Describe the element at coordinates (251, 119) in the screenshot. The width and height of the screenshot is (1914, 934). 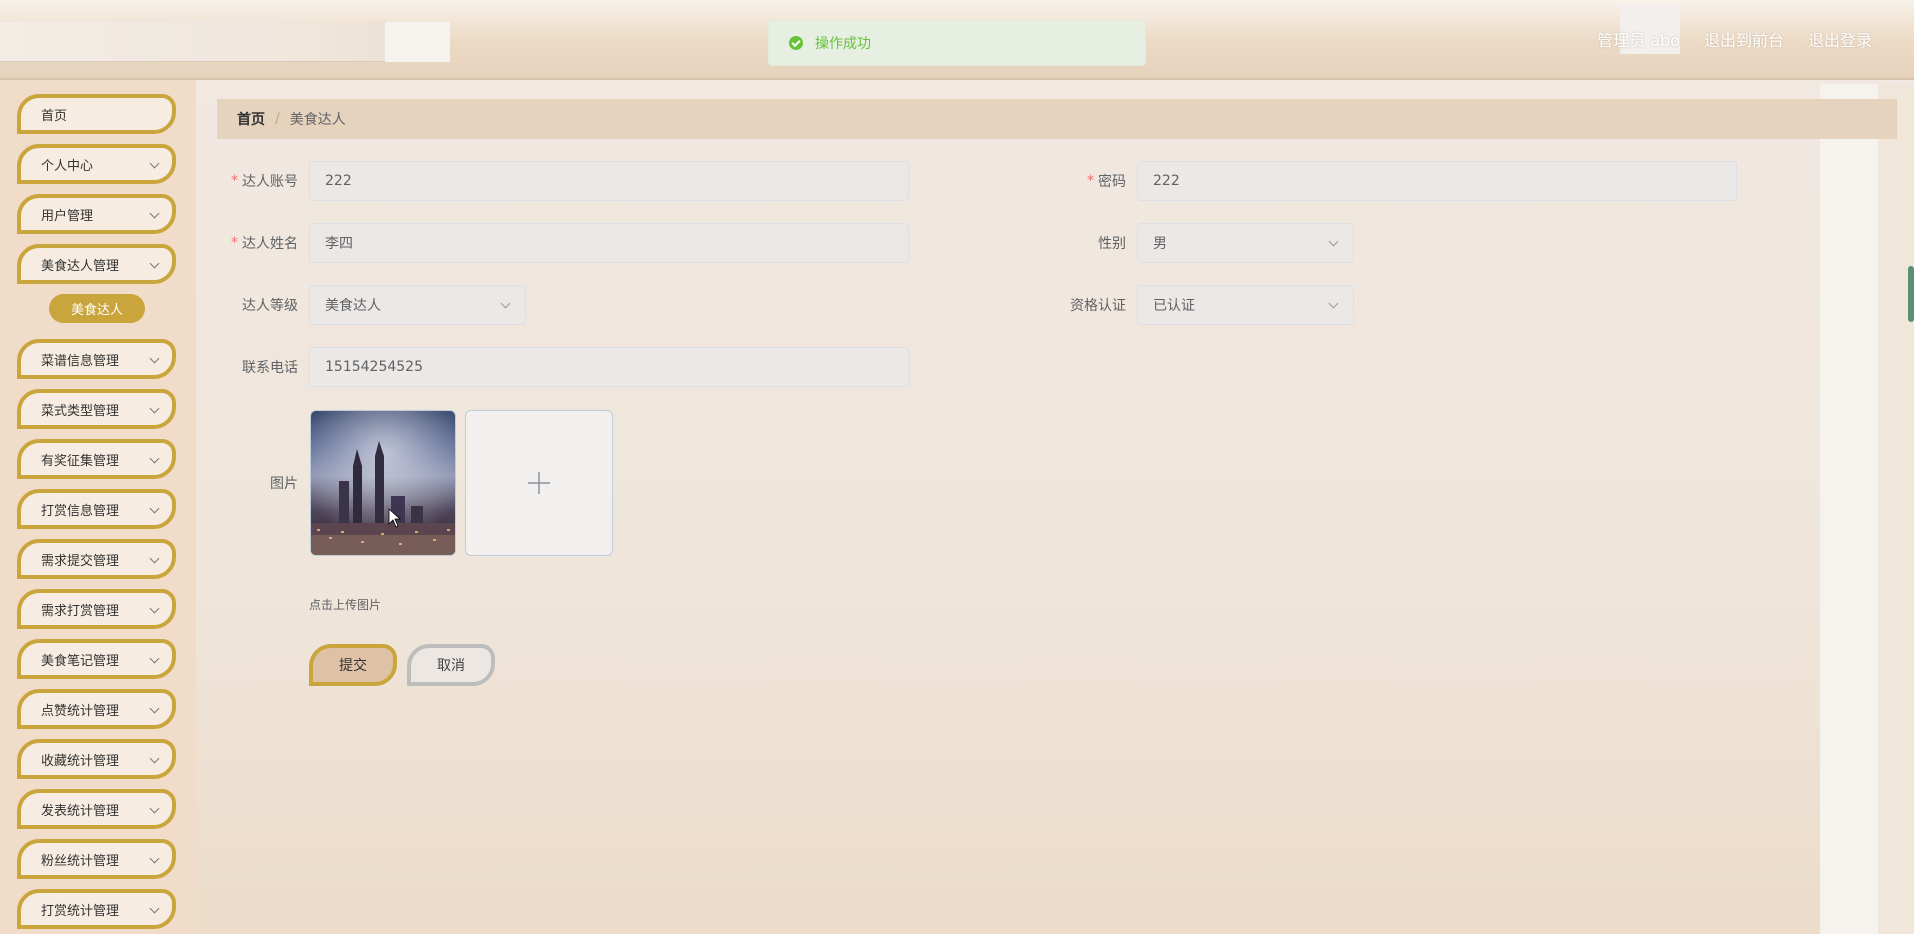
I see `breadcrumb-home: 首页` at that location.